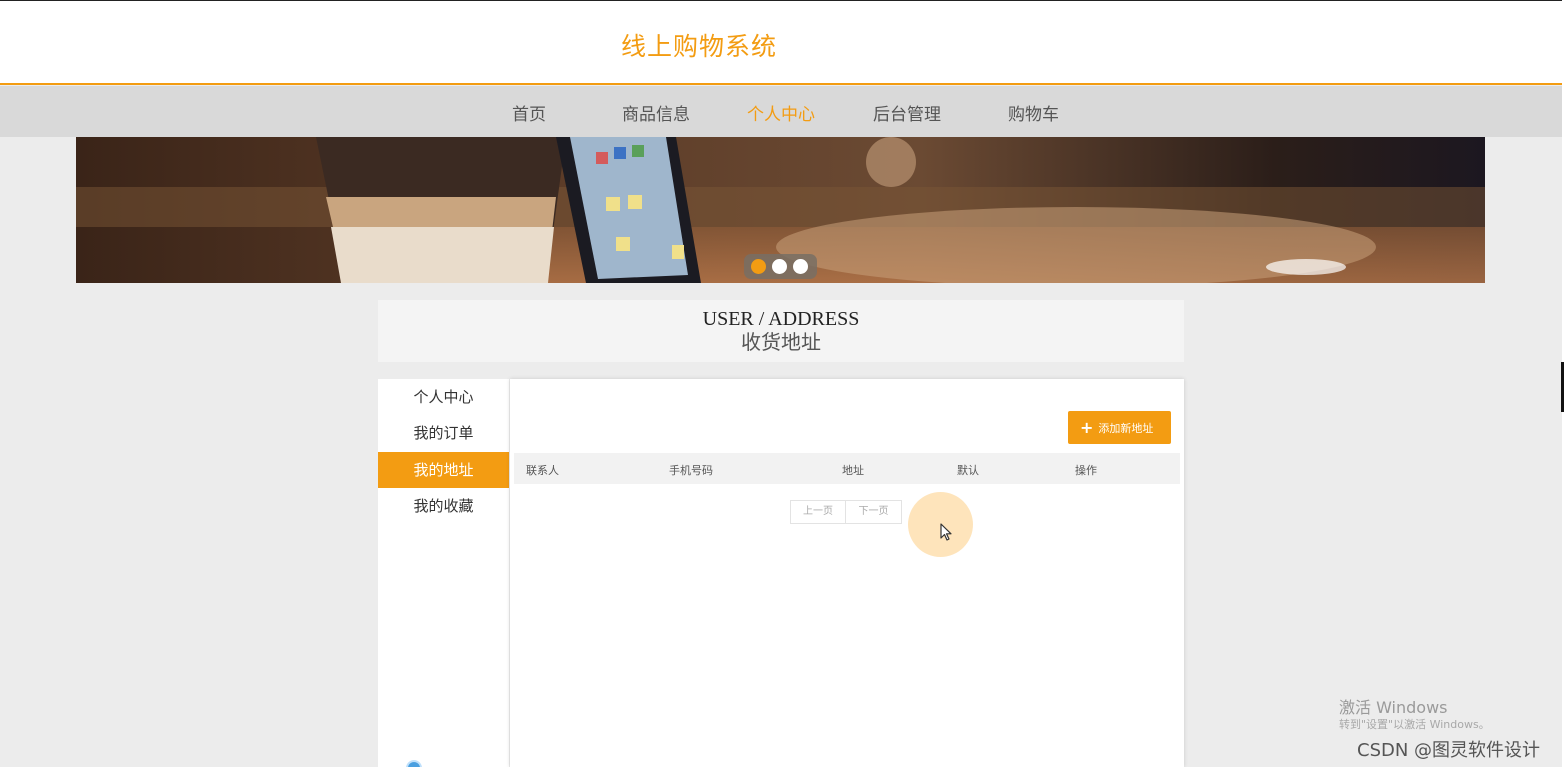 This screenshot has width=1564, height=767. What do you see at coordinates (874, 512) in the screenshot?
I see `next-page-button: 下一页` at bounding box center [874, 512].